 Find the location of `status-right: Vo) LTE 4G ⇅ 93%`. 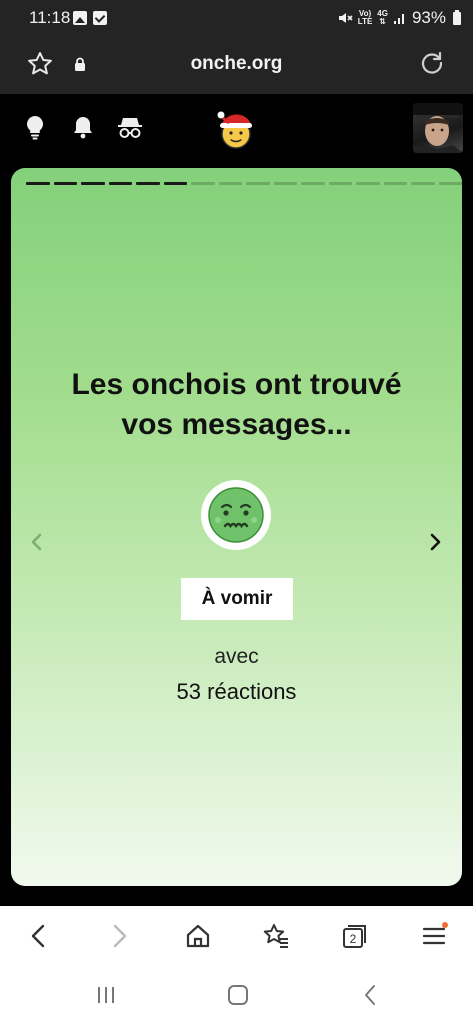

status-right: Vo) LTE 4G ⇅ 93% is located at coordinates (399, 18).